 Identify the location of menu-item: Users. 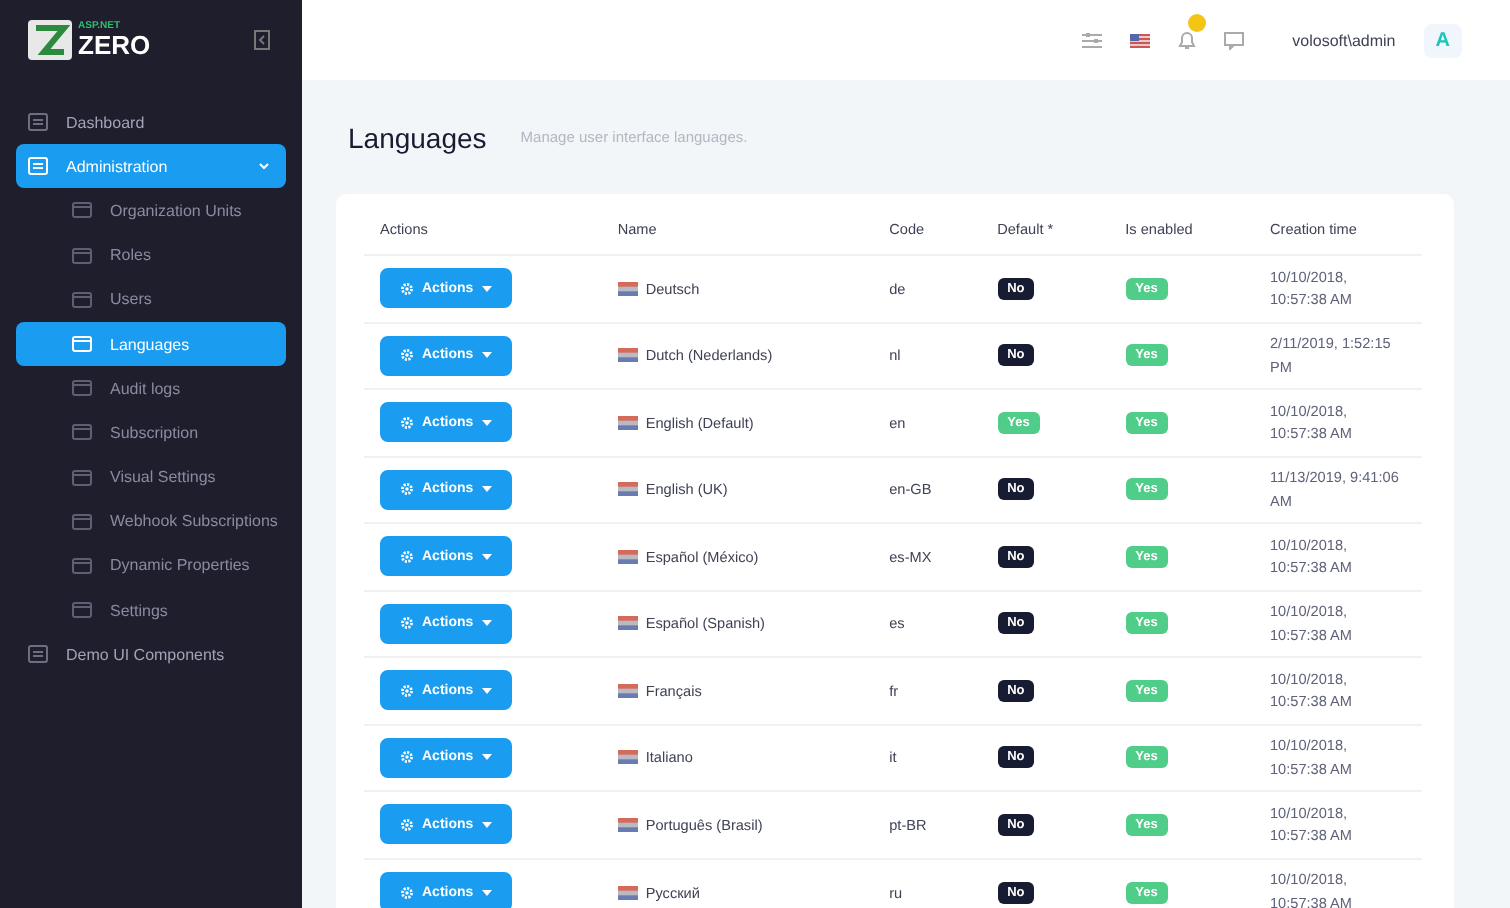
(151, 299).